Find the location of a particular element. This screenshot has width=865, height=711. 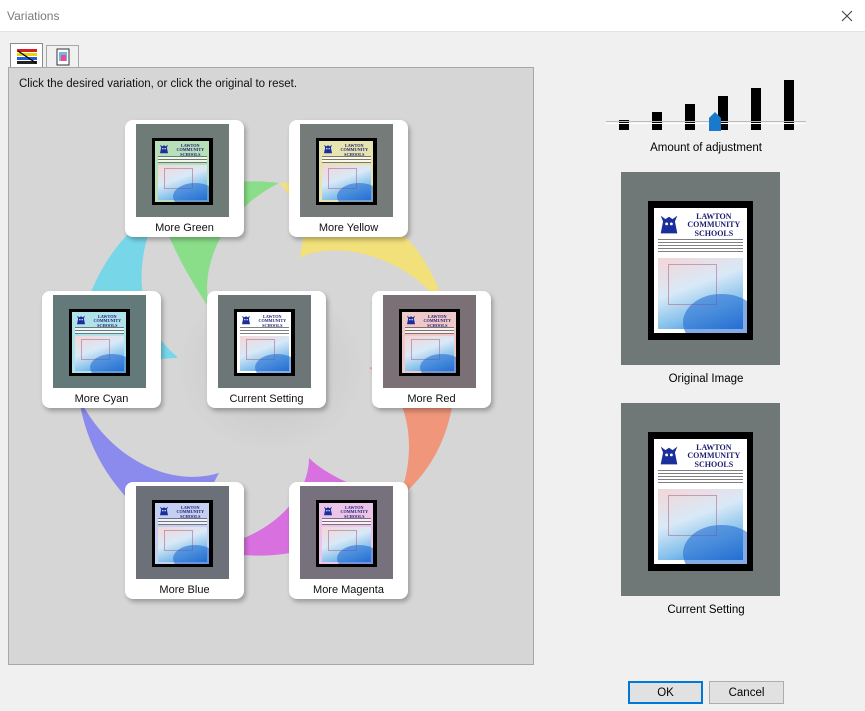

variation-more-red: LAWTON COMMUNITY SCHOOLS More Red is located at coordinates (431, 349).